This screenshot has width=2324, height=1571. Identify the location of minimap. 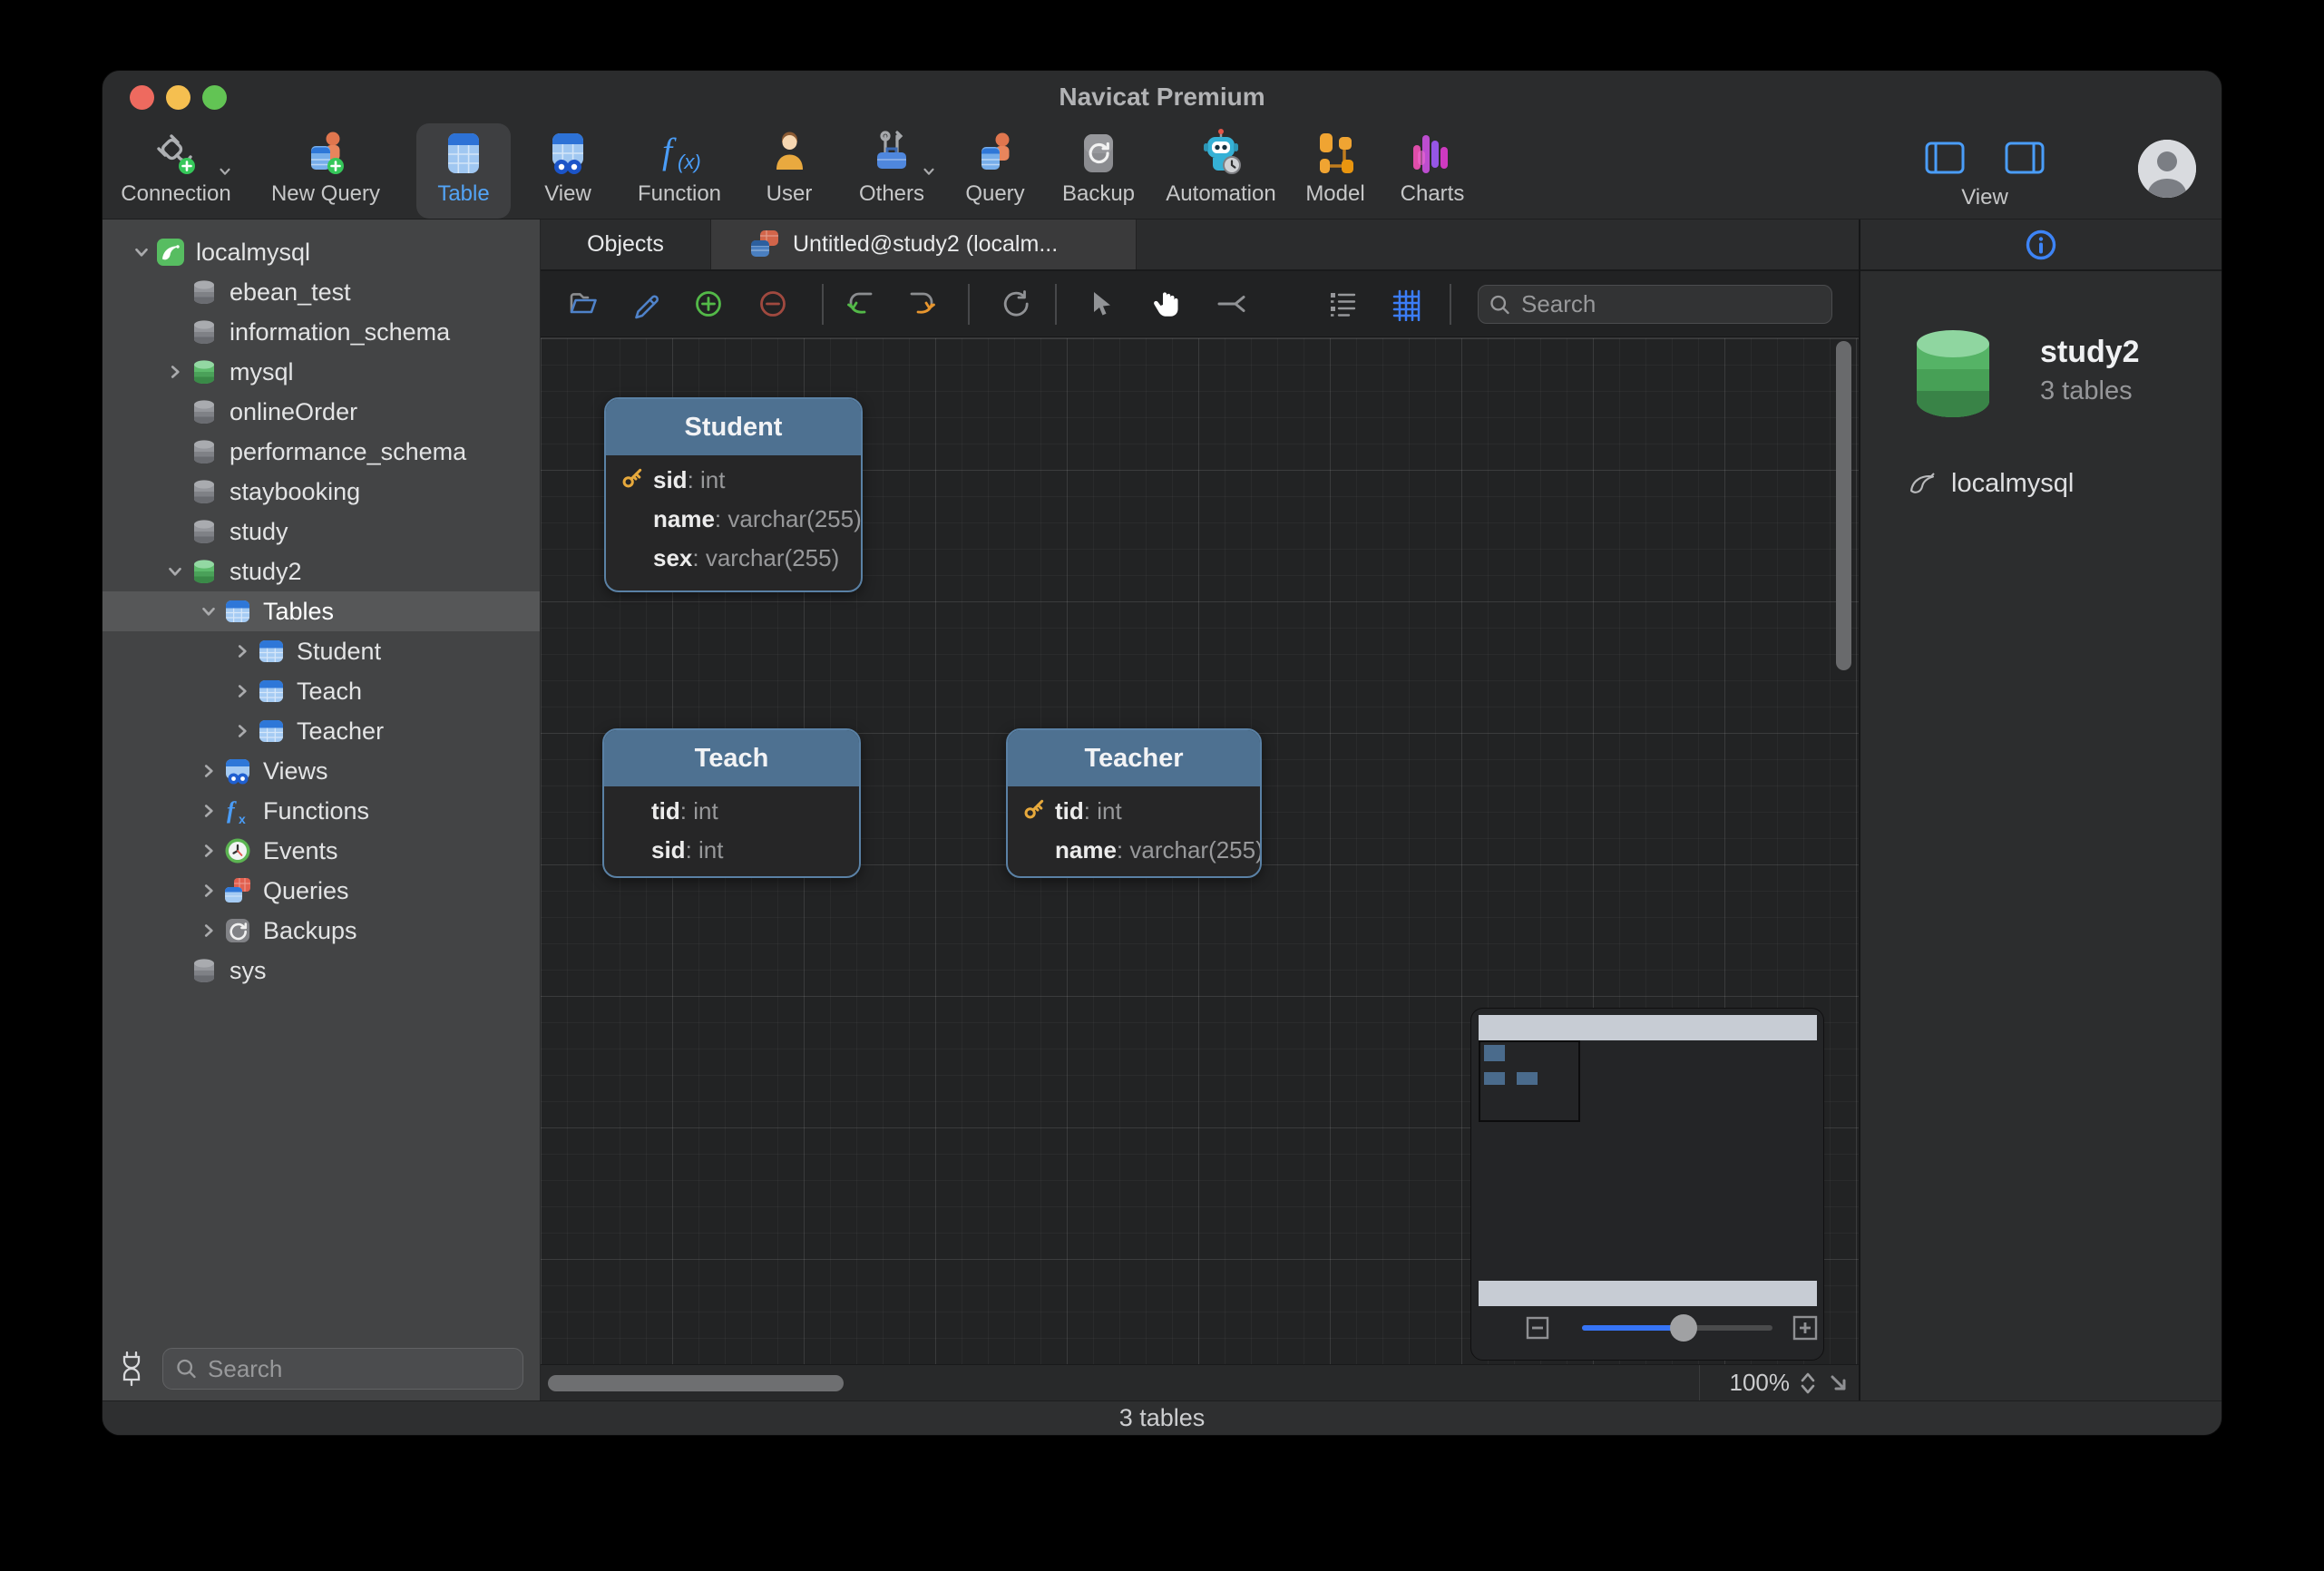
(1647, 1184).